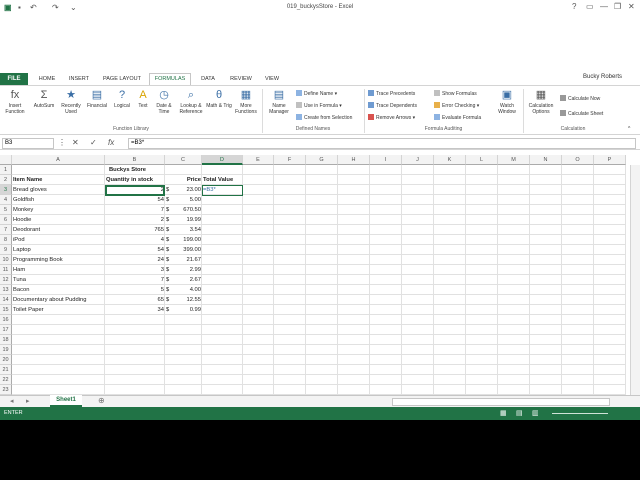 Image resolution: width=640 pixels, height=480 pixels. Describe the element at coordinates (316, 93) in the screenshot. I see `define-name-button: Define Name ▾` at that location.